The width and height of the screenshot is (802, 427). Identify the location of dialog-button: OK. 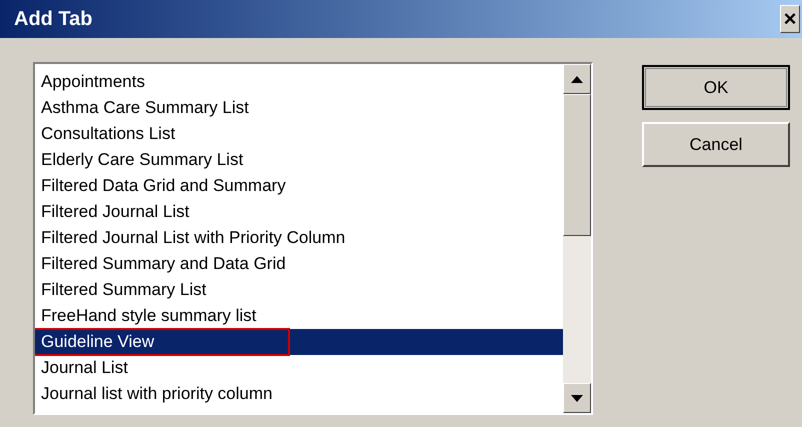
(716, 87).